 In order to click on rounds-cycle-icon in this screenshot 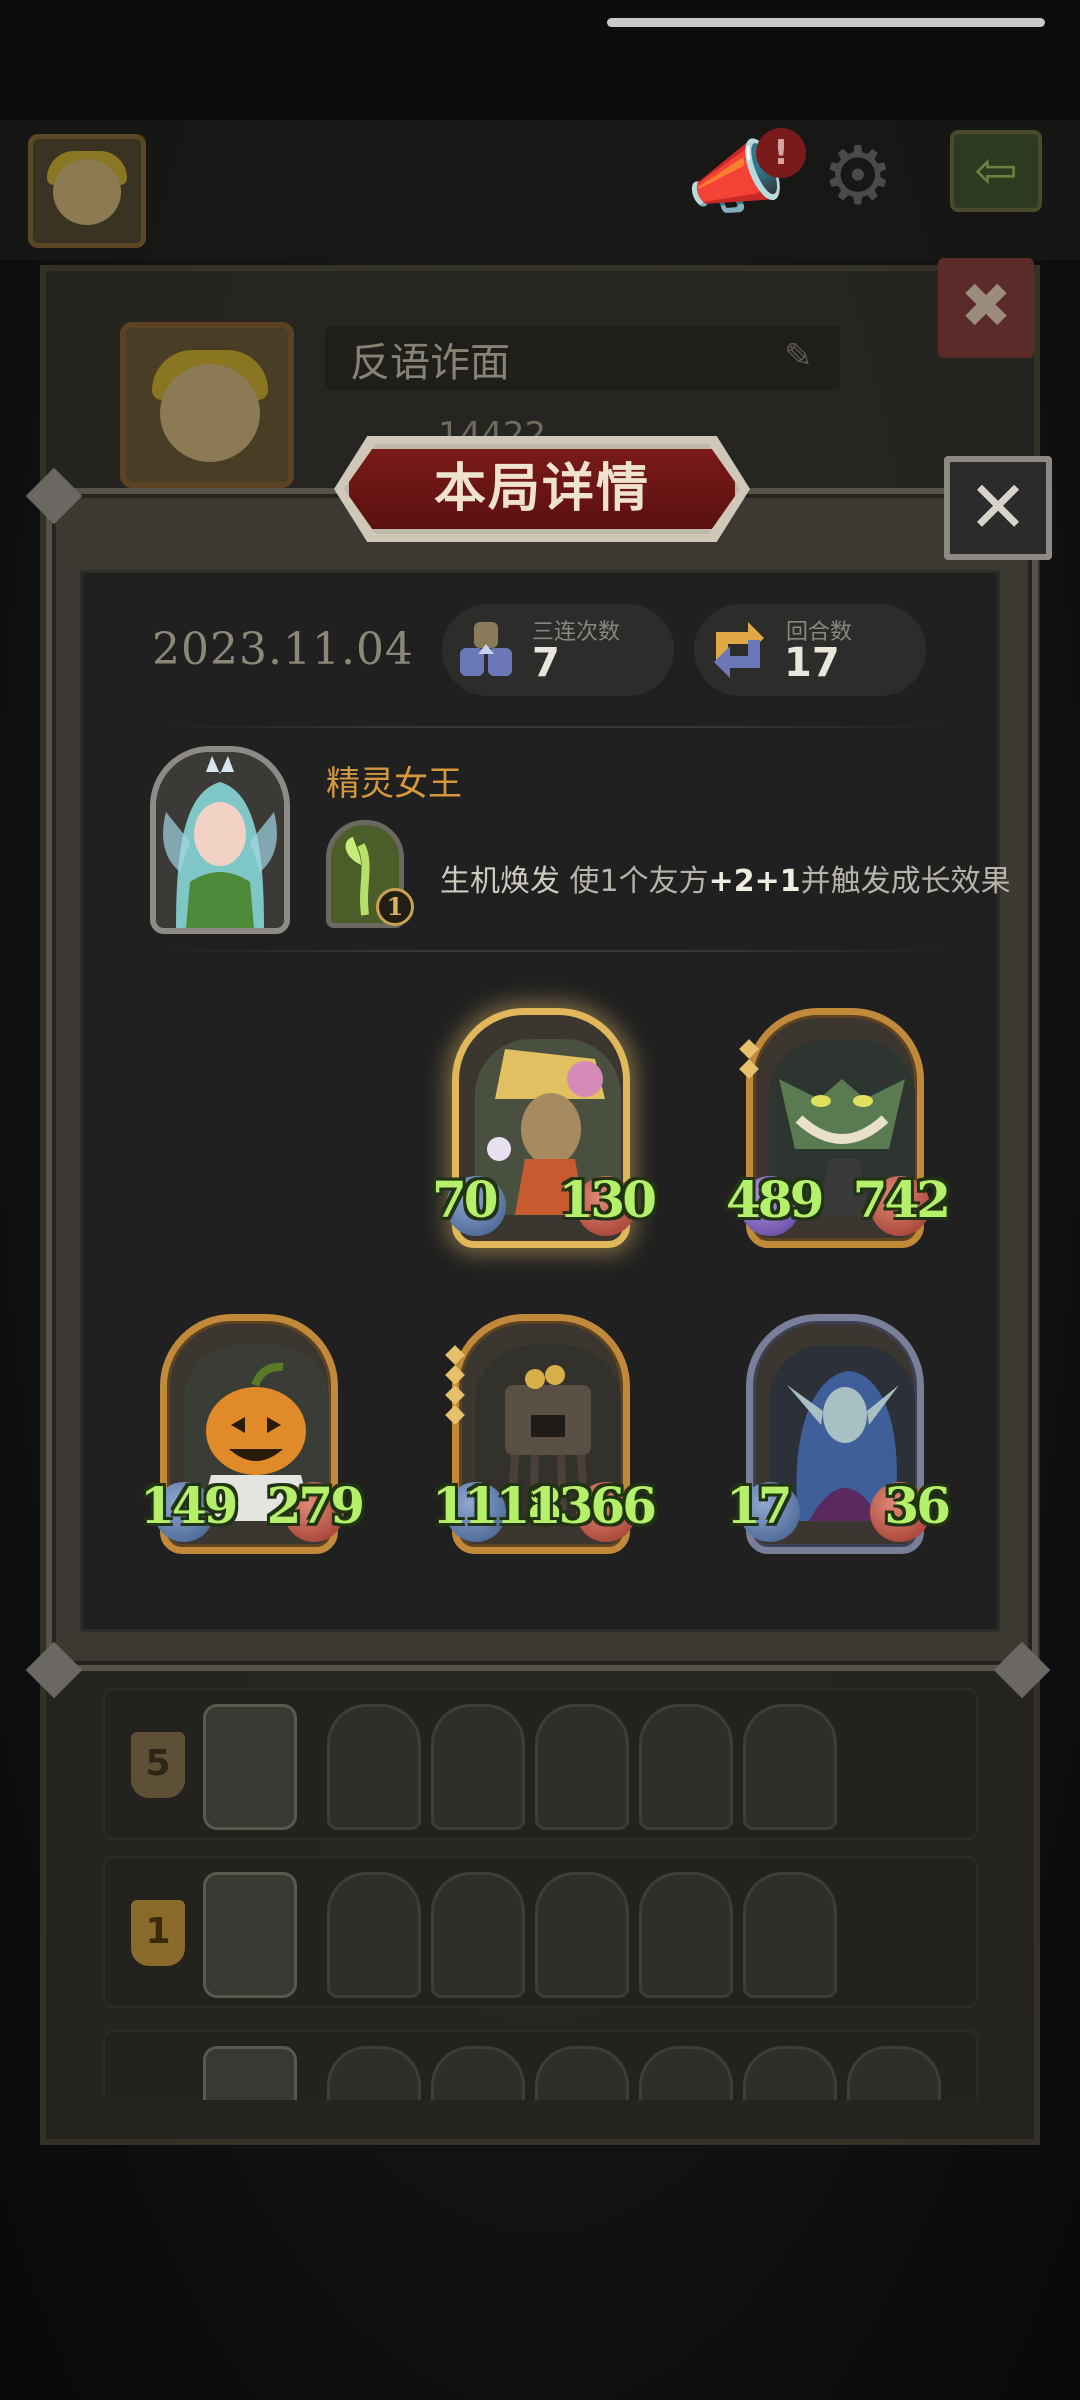, I will do `click(739, 650)`.